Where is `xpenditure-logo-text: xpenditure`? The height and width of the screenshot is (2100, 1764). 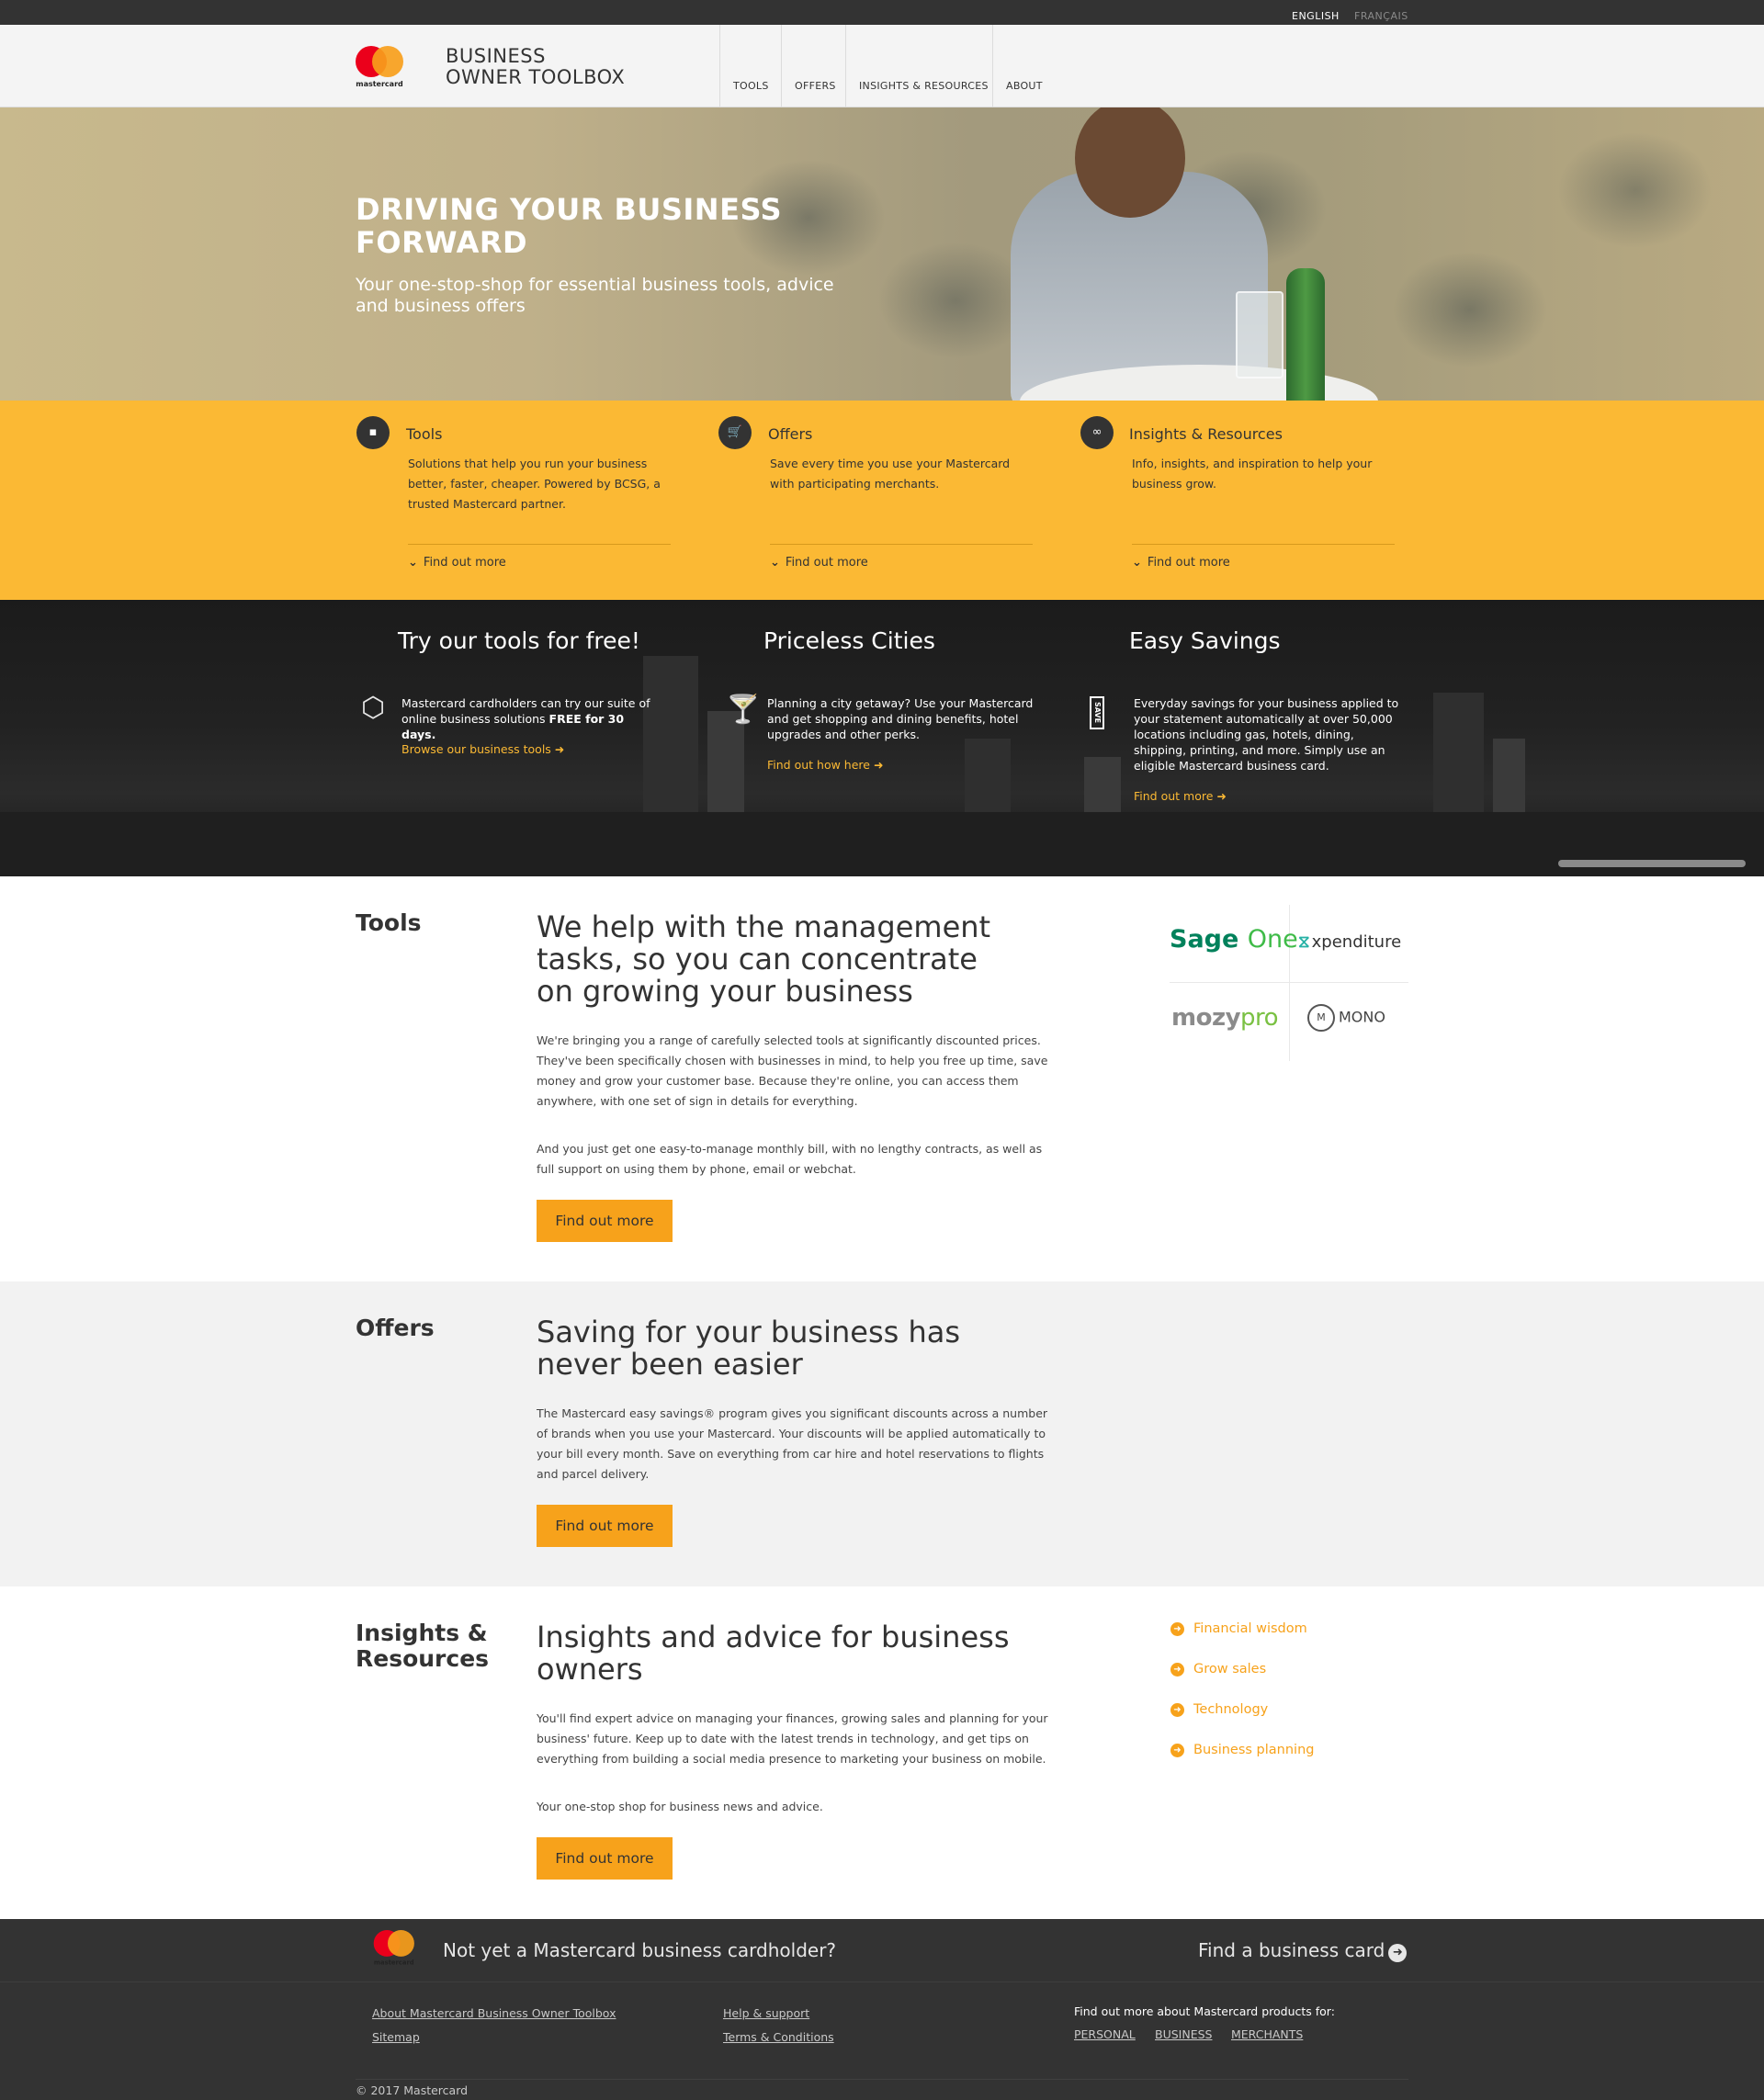
xpenditure-logo-text: xpenditure is located at coordinates (1356, 942).